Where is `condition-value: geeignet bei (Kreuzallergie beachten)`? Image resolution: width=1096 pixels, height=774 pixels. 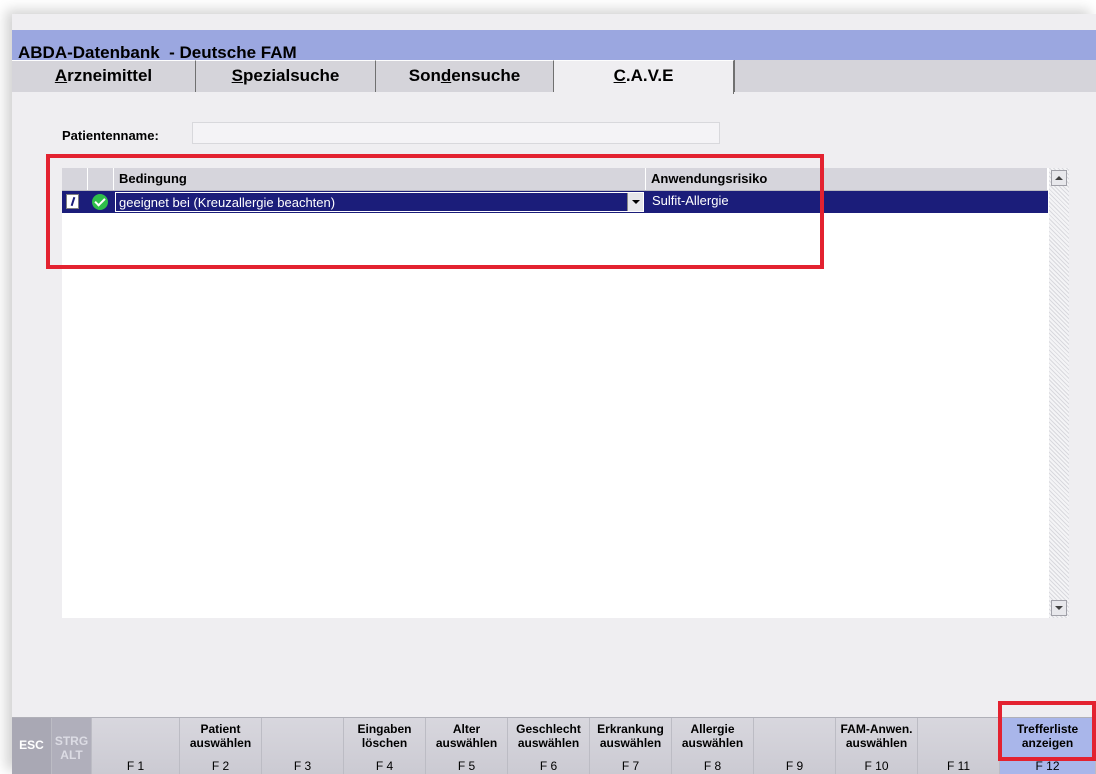
condition-value: geeignet bei (Kreuzallergie beachten) is located at coordinates (227, 202).